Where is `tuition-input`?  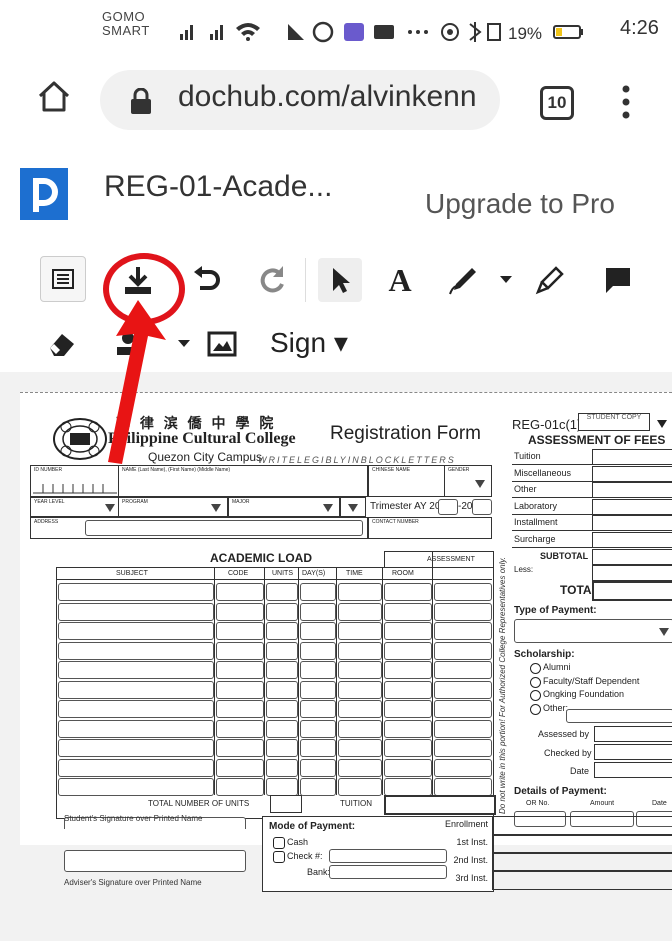 tuition-input is located at coordinates (440, 805).